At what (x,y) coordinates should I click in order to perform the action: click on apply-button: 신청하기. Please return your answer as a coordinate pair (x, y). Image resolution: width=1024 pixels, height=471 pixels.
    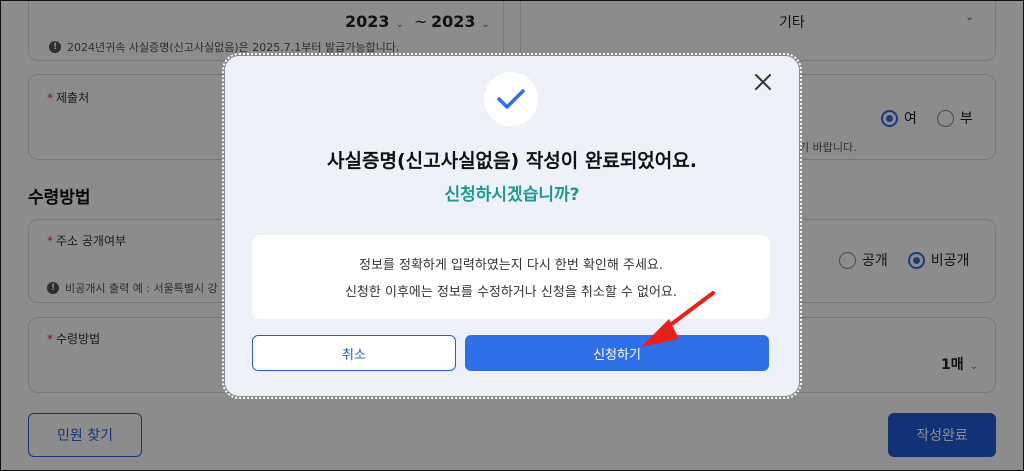
    Looking at the image, I should click on (617, 353).